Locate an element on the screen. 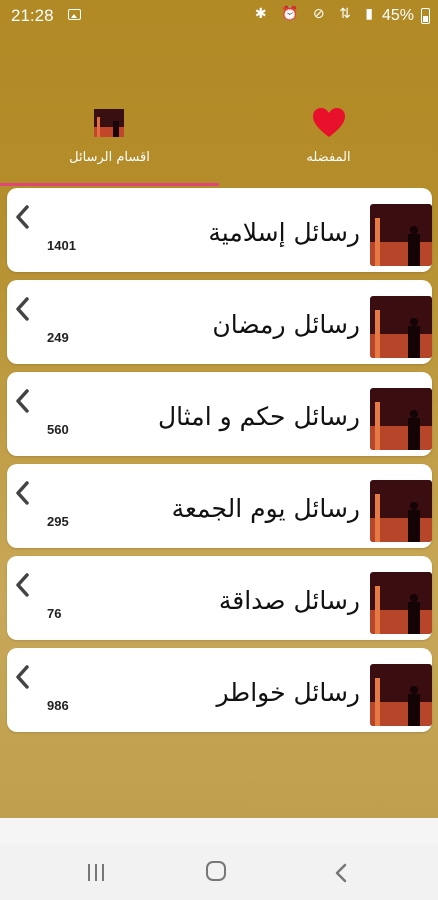 This screenshot has width=438, height=900. category-title: رسائل يوم الجمعة is located at coordinates (265, 508).